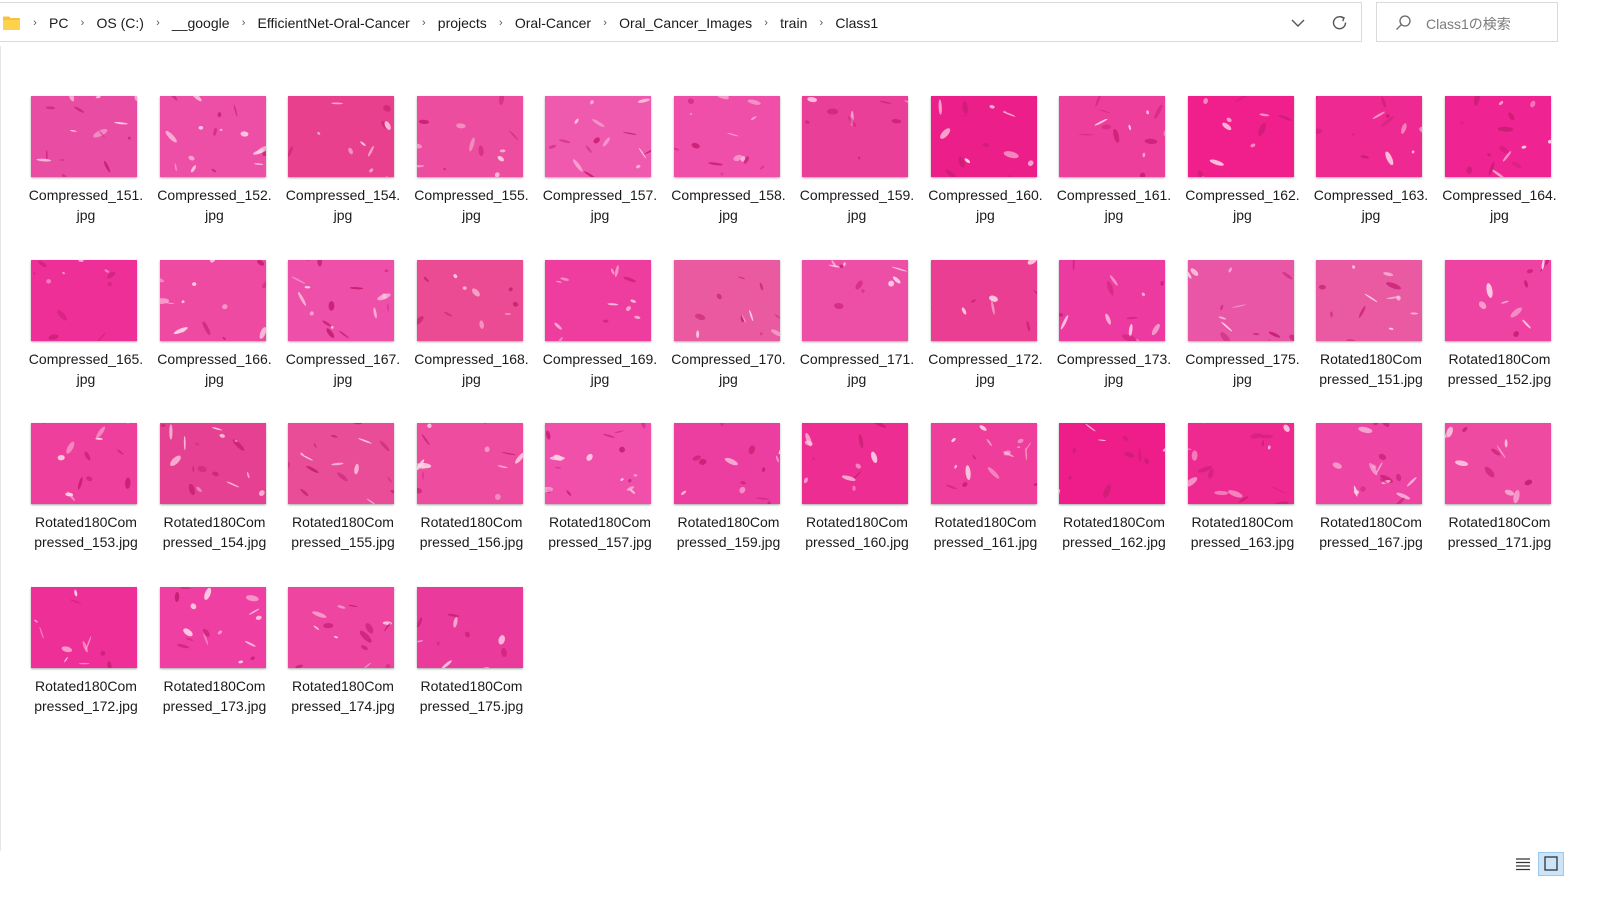  What do you see at coordinates (1551, 864) in the screenshot?
I see `large-icons-view-button` at bounding box center [1551, 864].